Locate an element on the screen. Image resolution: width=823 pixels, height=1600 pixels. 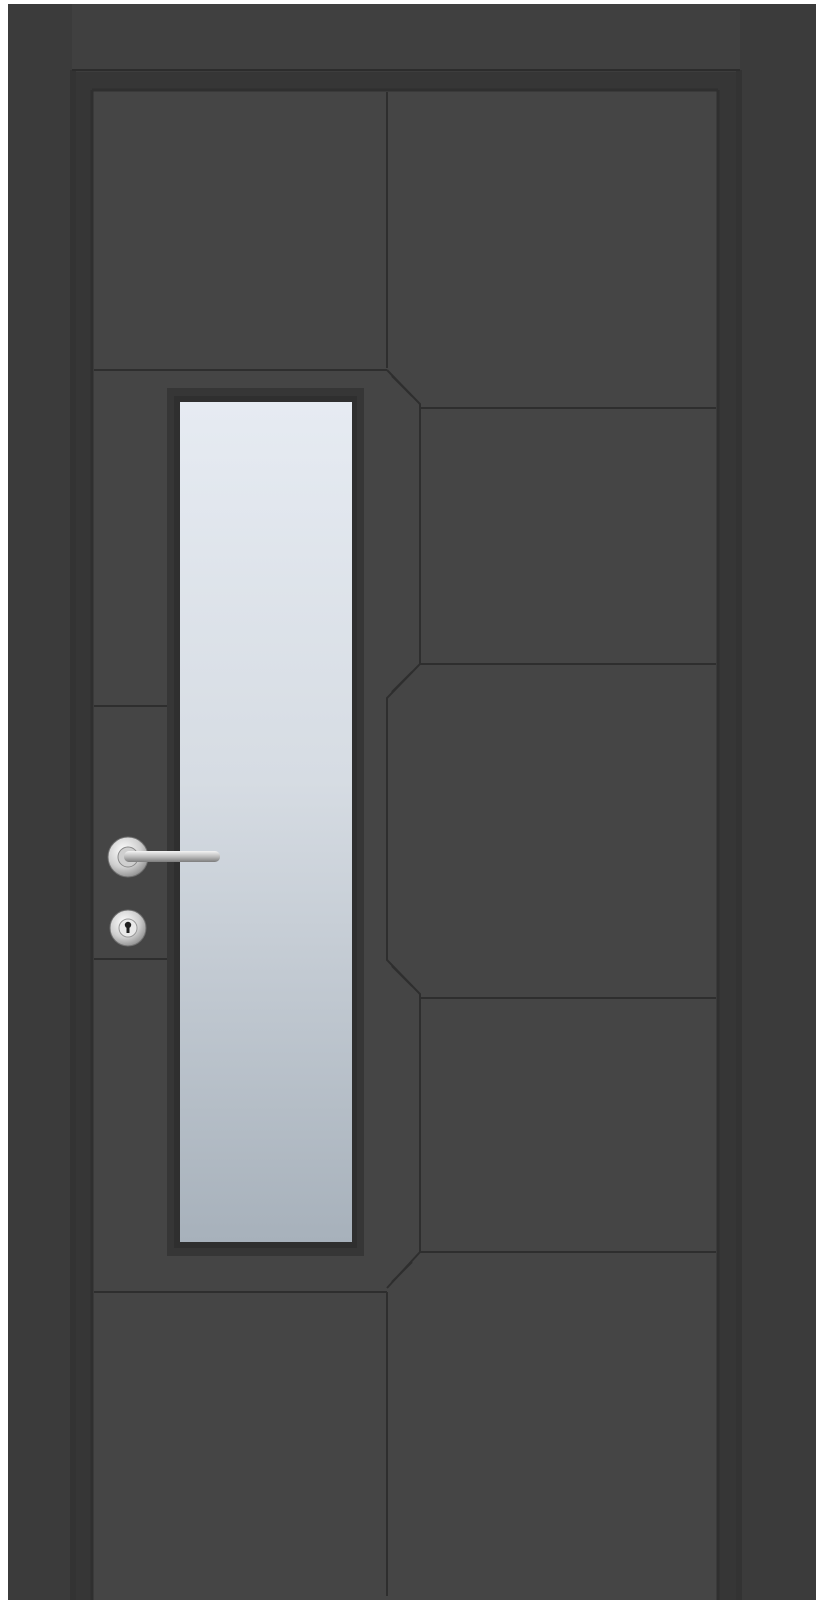
keyhole-icon is located at coordinates (128, 928).